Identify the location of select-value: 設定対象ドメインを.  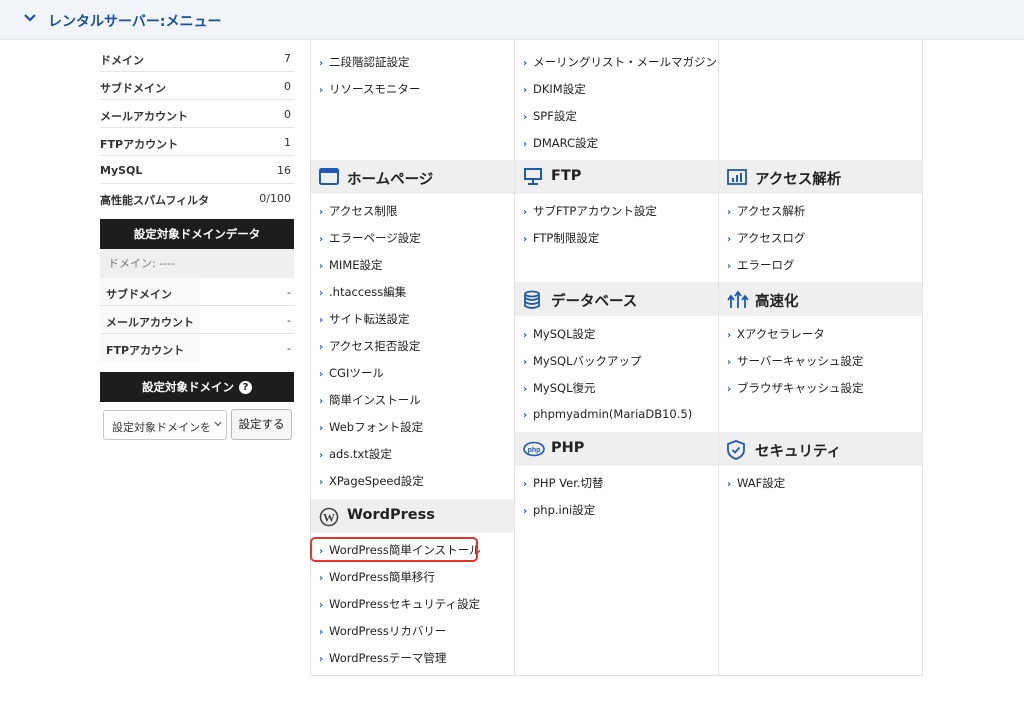
(161, 427).